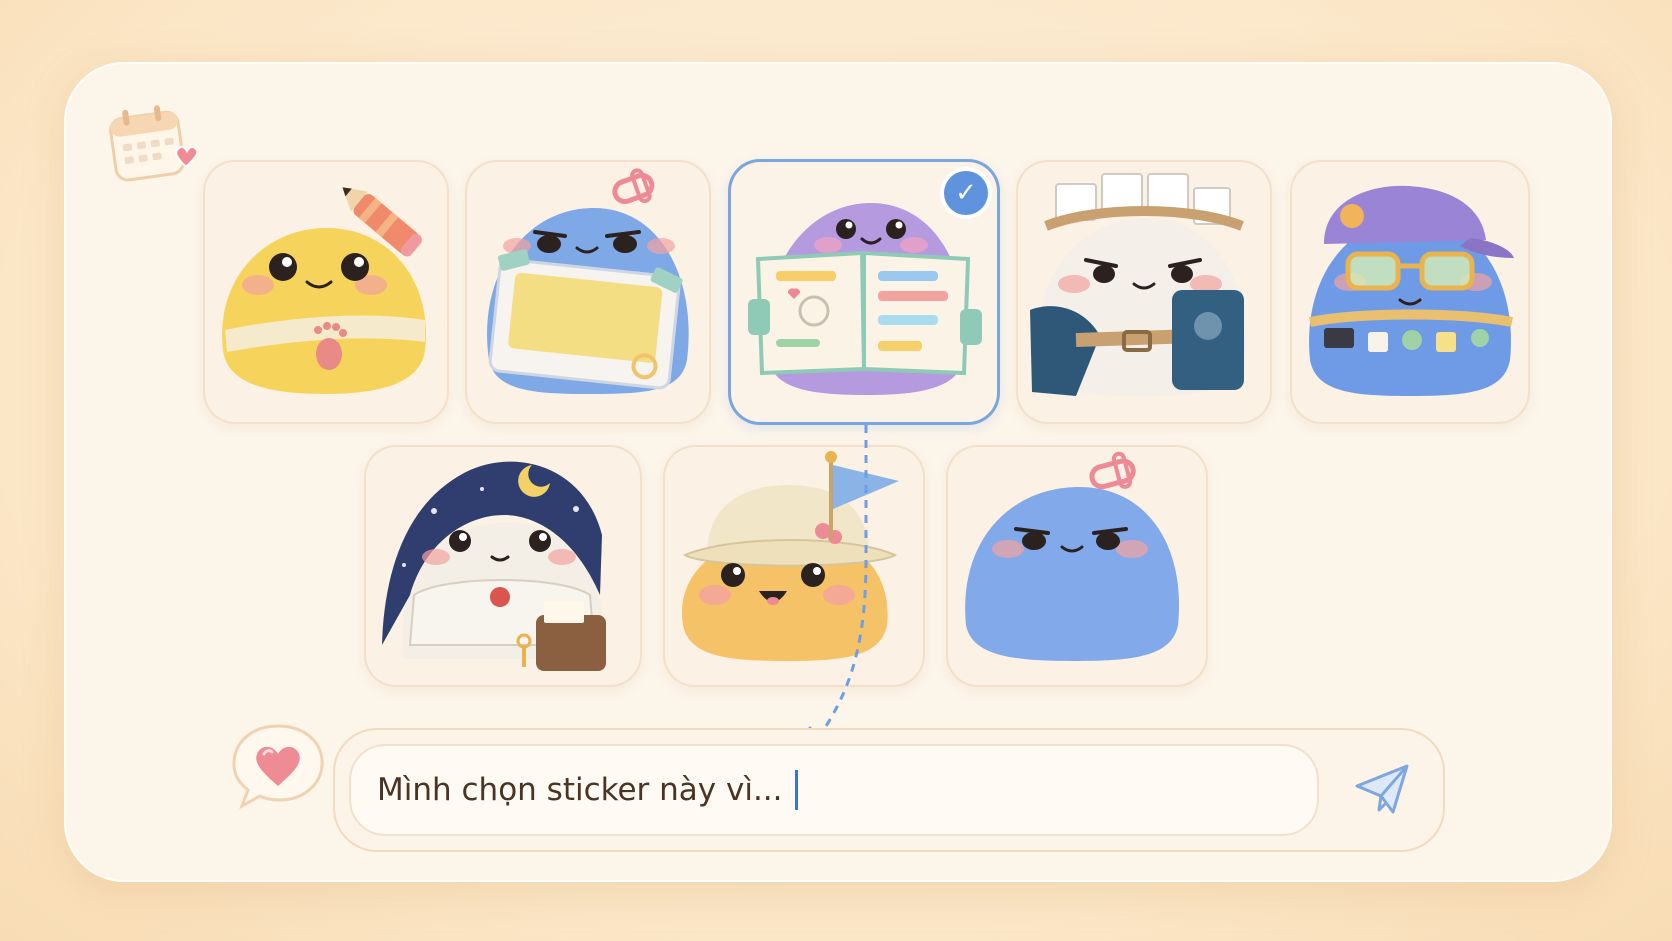 Image resolution: width=1672 pixels, height=941 pixels. I want to click on sticker-tile-blue-cap-glasses, so click(1410, 292).